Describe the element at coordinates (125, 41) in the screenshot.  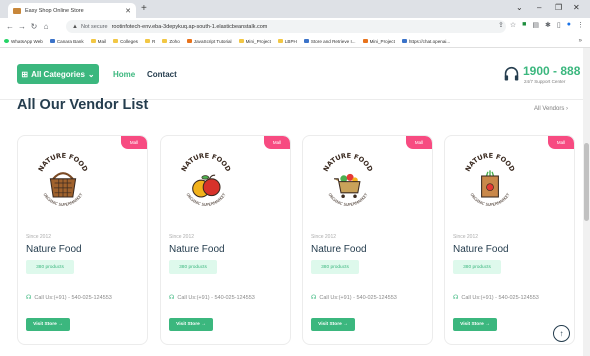
I see `bookmark-colleges: Colleges` at that location.